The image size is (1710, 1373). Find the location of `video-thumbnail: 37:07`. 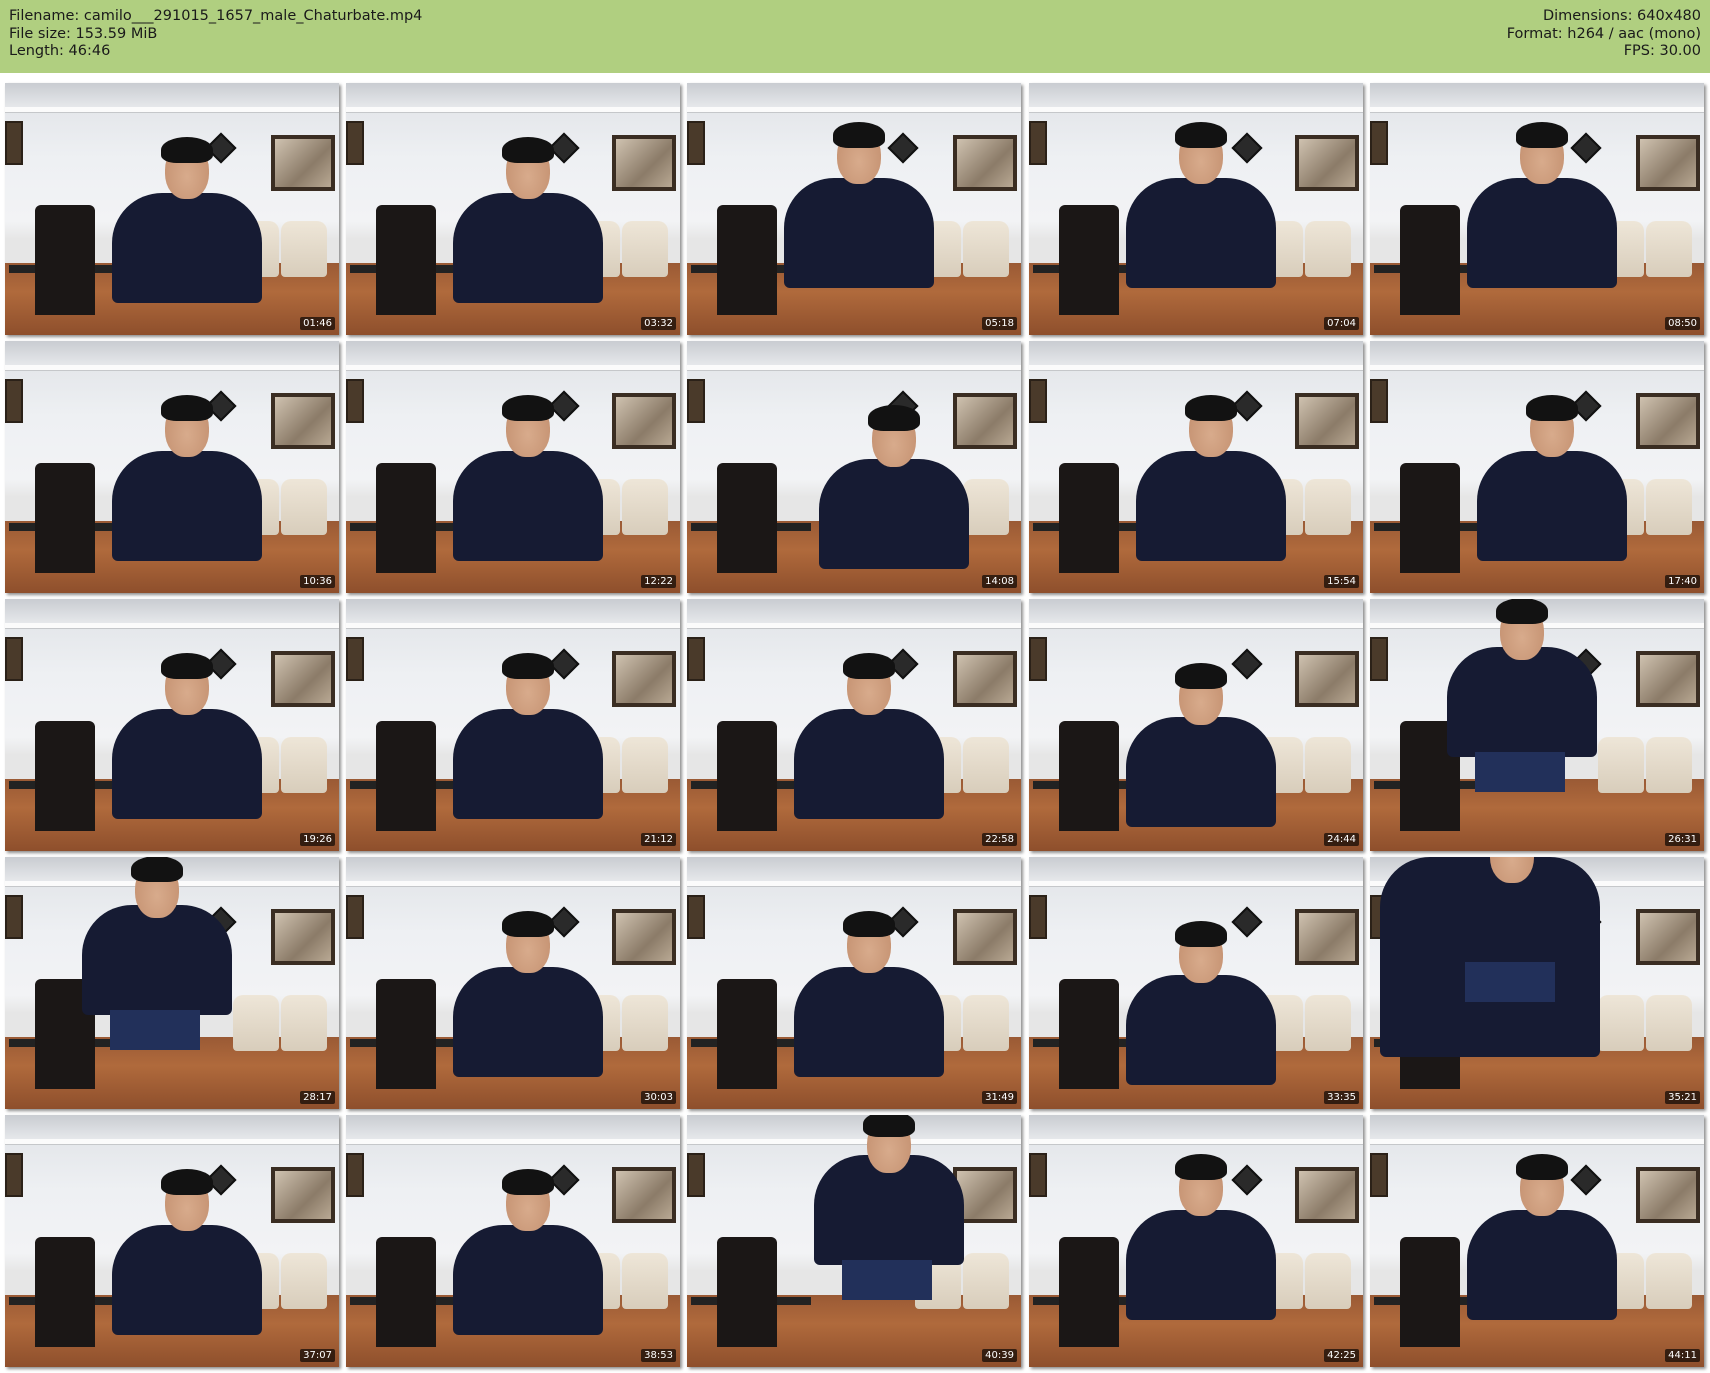

video-thumbnail: 37:07 is located at coordinates (172, 1241).